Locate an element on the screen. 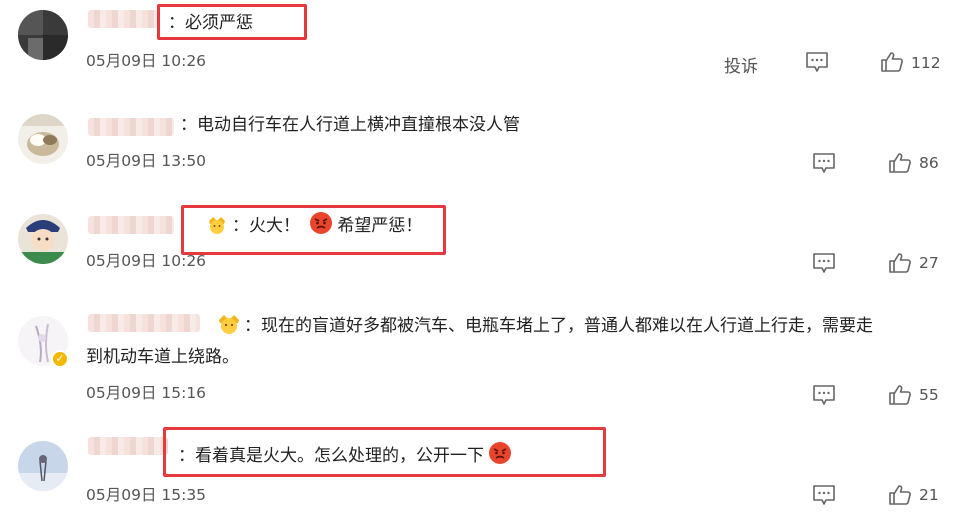 This screenshot has height=517, width=960. report-button: 投诉 is located at coordinates (741, 64).